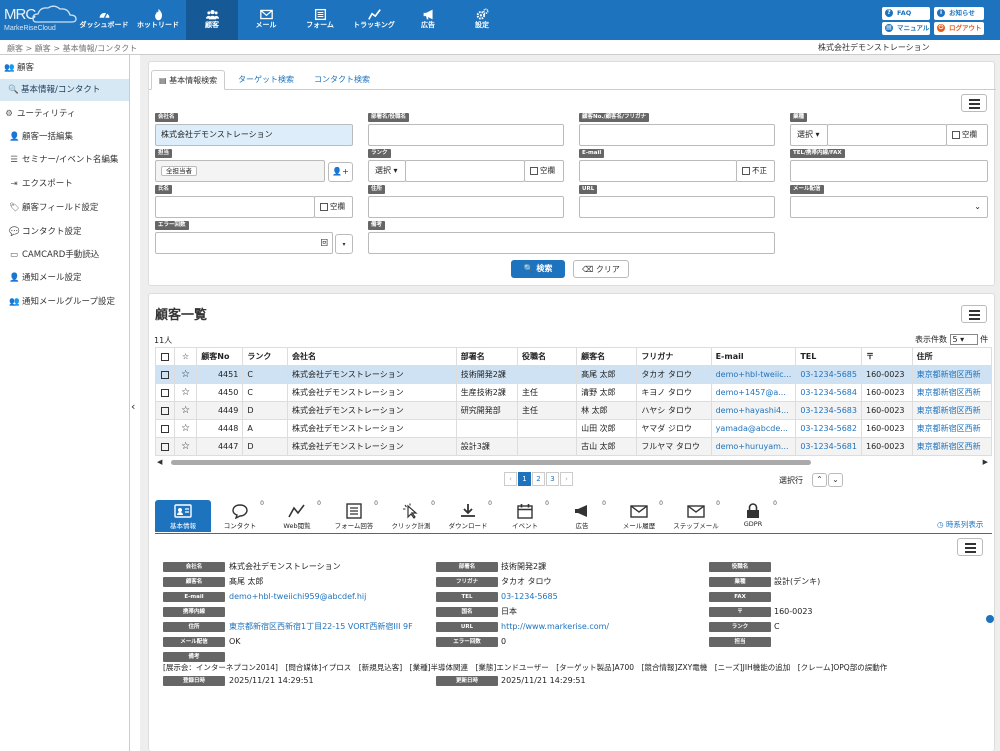  What do you see at coordinates (387, 171) in the screenshot?
I see `rank-select: 選択 ▾` at bounding box center [387, 171].